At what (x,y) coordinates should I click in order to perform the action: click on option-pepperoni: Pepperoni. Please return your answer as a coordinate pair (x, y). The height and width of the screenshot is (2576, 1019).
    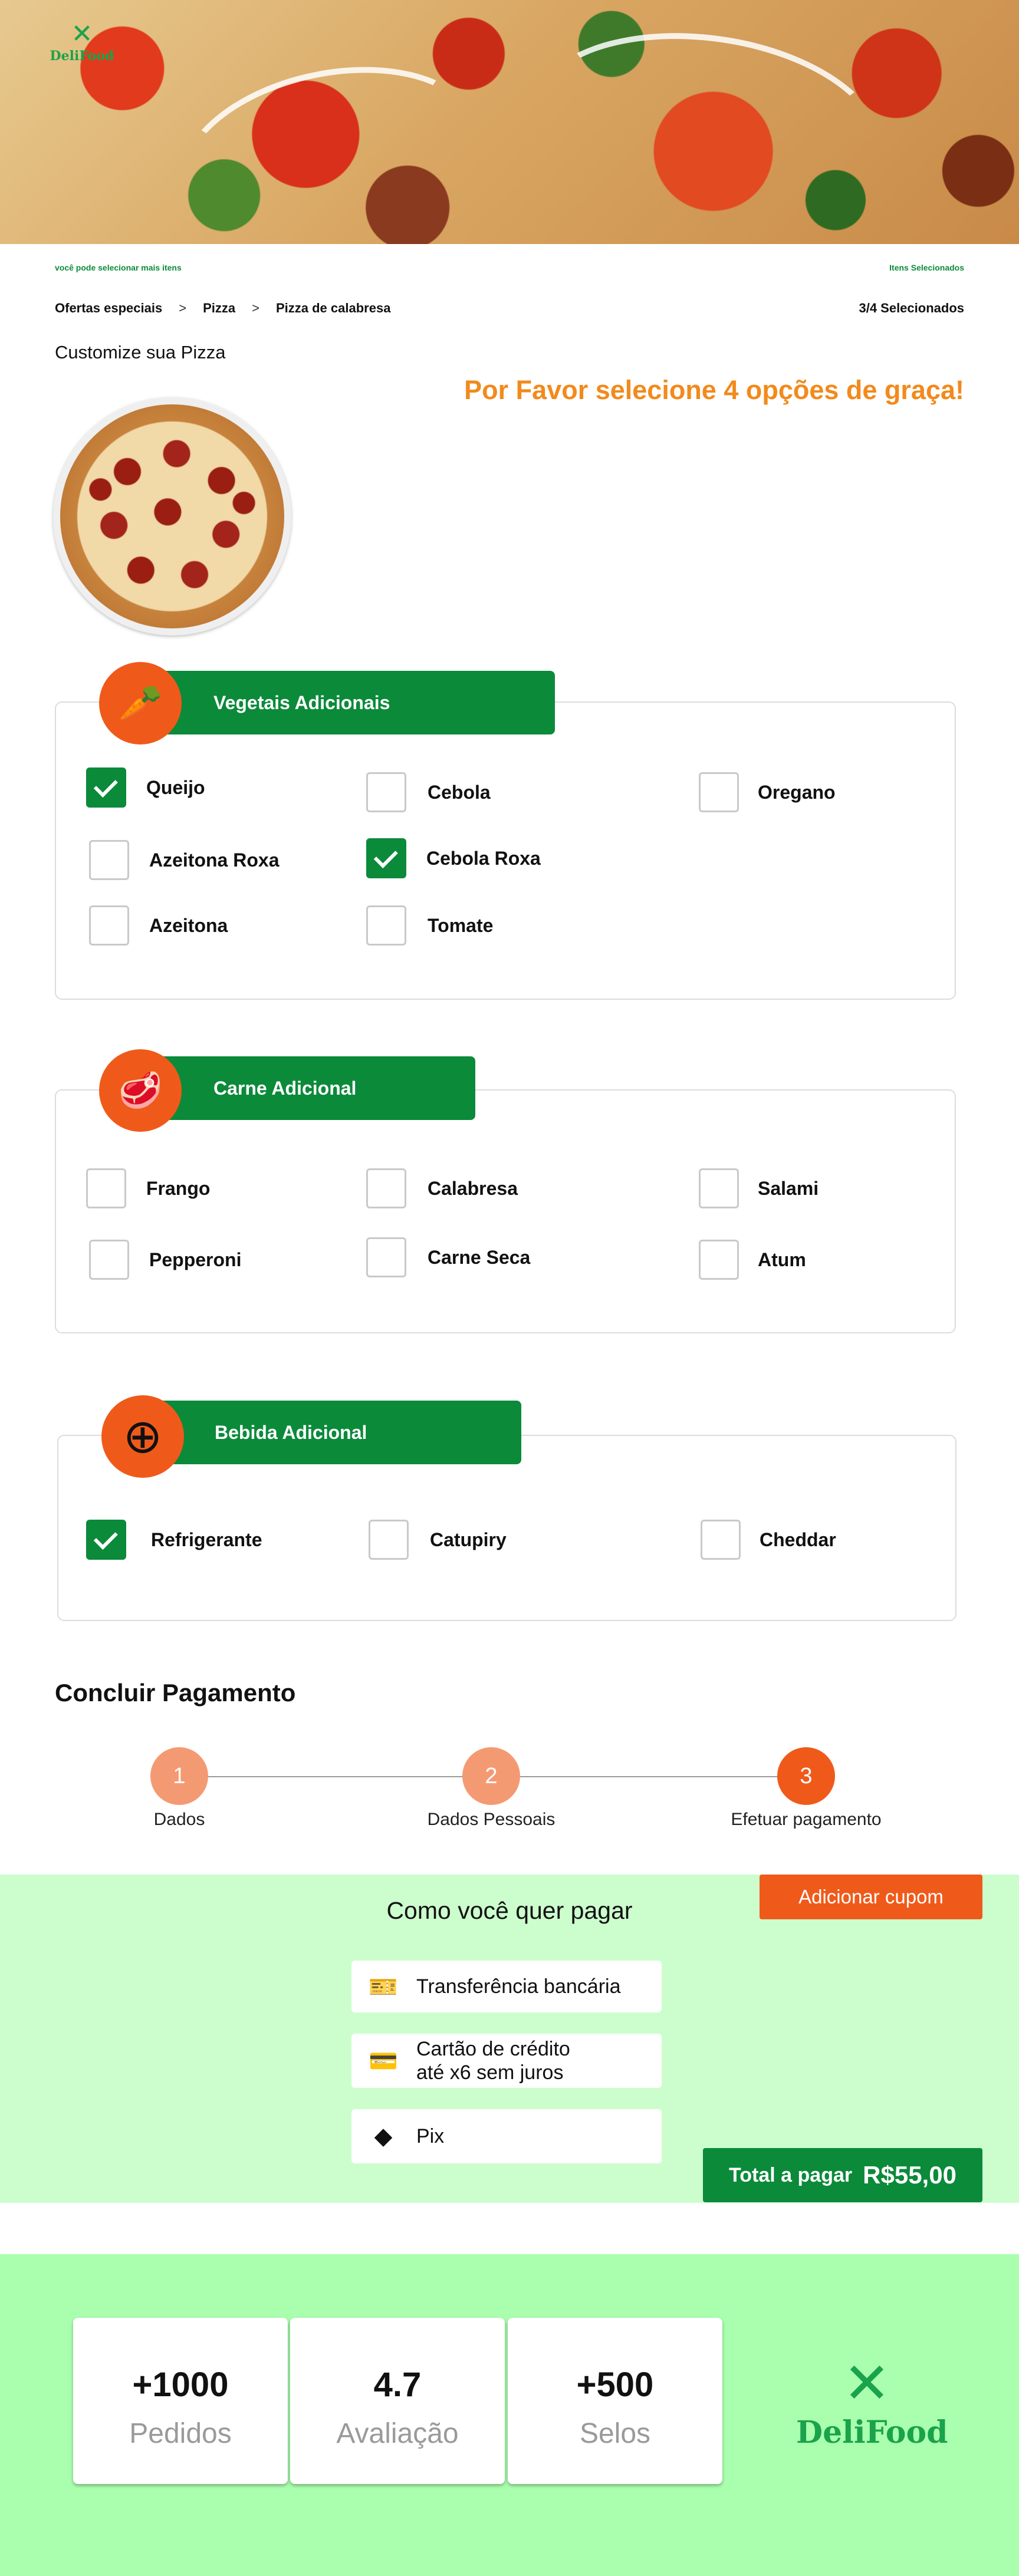
    Looking at the image, I should click on (165, 1260).